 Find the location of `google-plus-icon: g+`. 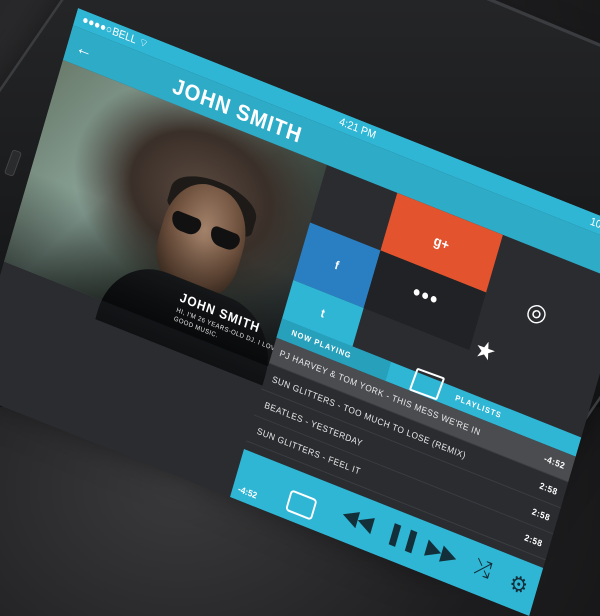

google-plus-icon: g+ is located at coordinates (442, 243).